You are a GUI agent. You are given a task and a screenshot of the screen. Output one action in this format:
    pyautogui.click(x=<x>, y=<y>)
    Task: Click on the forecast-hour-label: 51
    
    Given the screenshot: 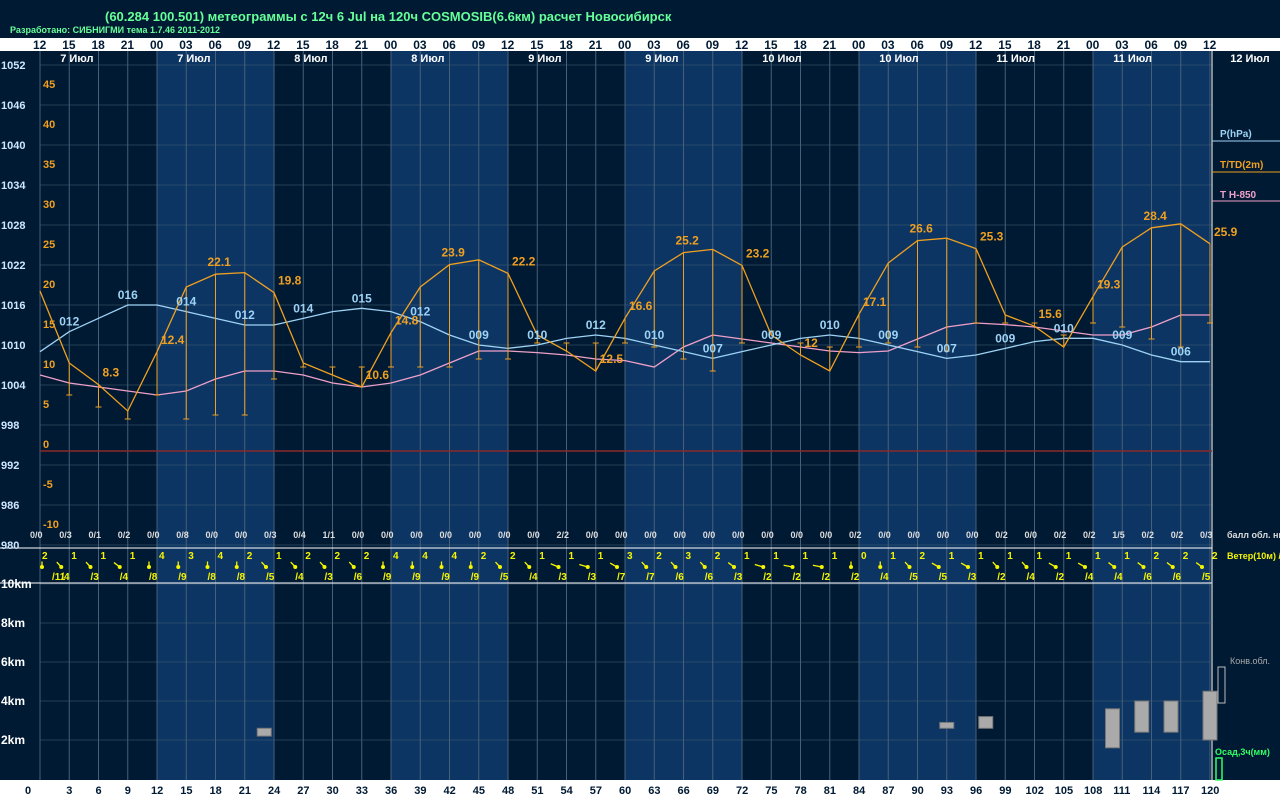 What is the action you would take?
    pyautogui.click(x=537, y=791)
    